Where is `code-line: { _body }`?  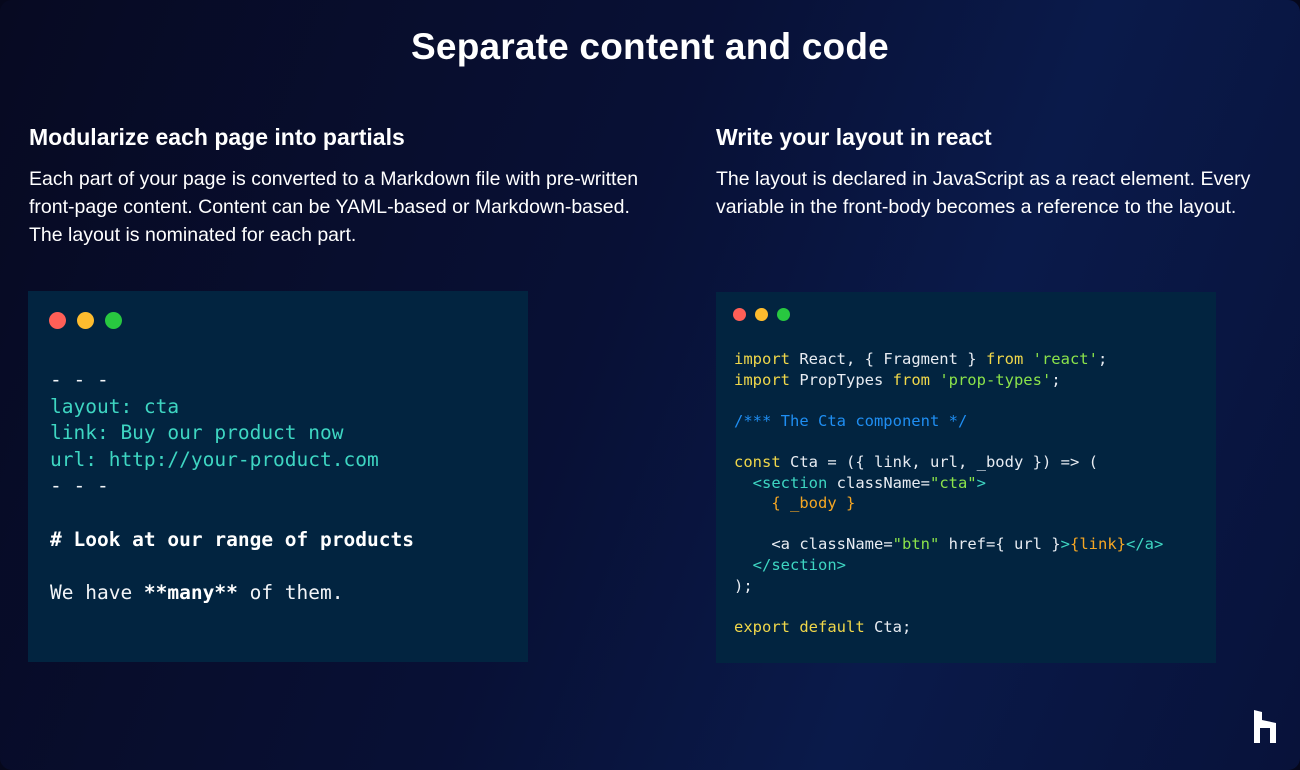 code-line: { _body } is located at coordinates (795, 503).